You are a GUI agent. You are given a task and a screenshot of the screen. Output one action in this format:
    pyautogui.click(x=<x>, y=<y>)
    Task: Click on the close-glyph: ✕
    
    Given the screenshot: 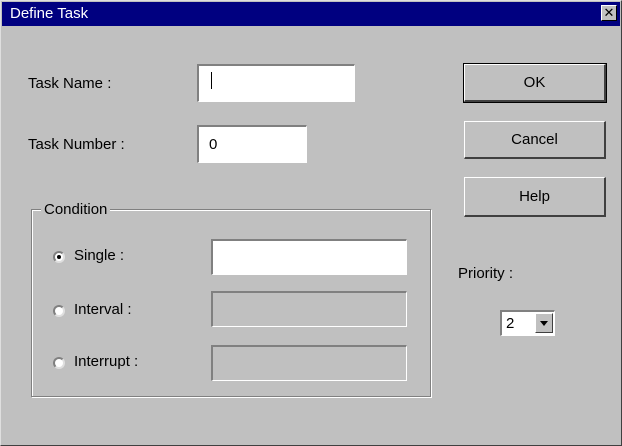 What is the action you would take?
    pyautogui.click(x=609, y=12)
    